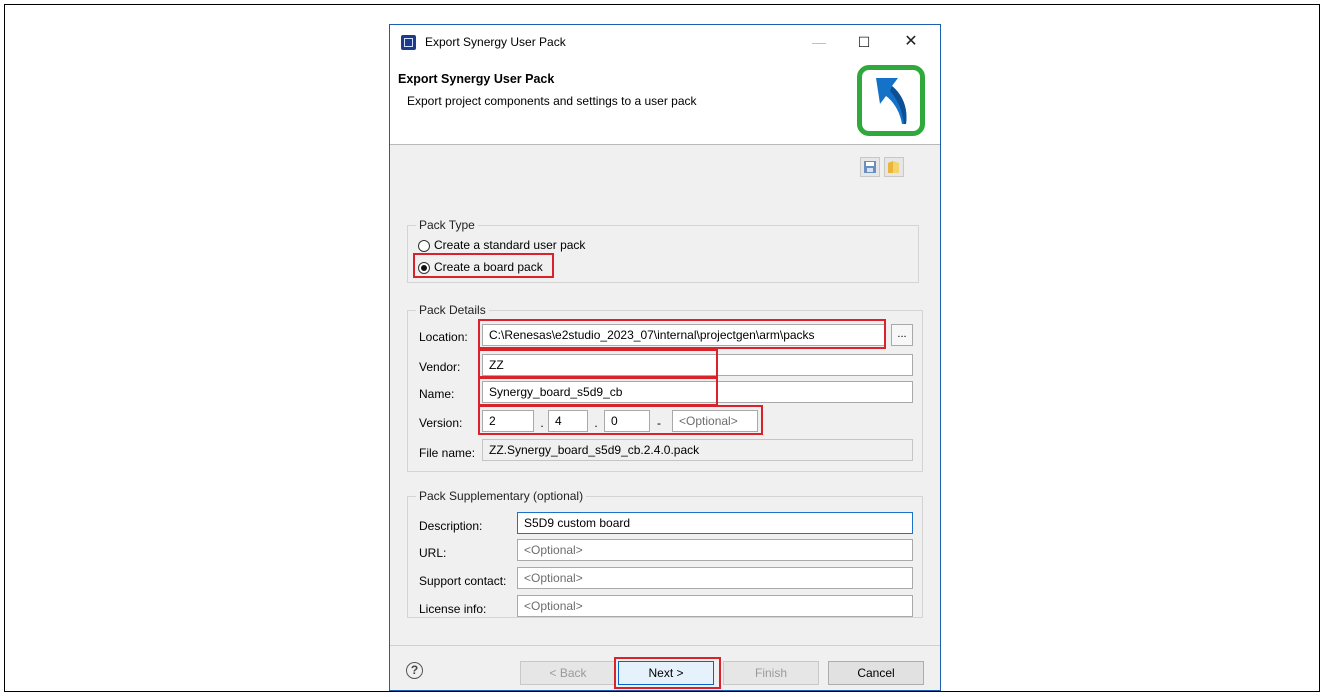  Describe the element at coordinates (568, 421) in the screenshot. I see `version-minor-field: 4` at that location.